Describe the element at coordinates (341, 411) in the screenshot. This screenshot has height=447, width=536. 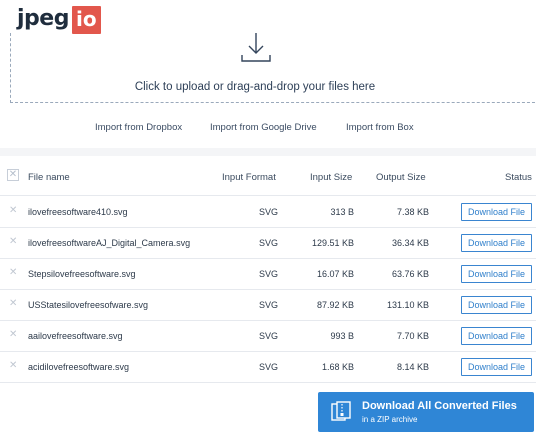
I see `zip-archive-icon` at that location.